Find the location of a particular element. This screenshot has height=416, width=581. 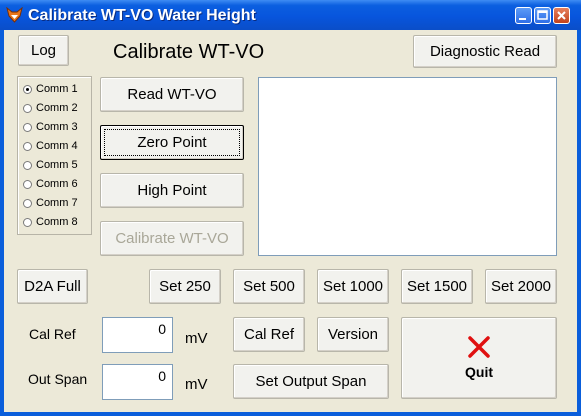

comm-5-radio: Comm 5 is located at coordinates (50, 165).